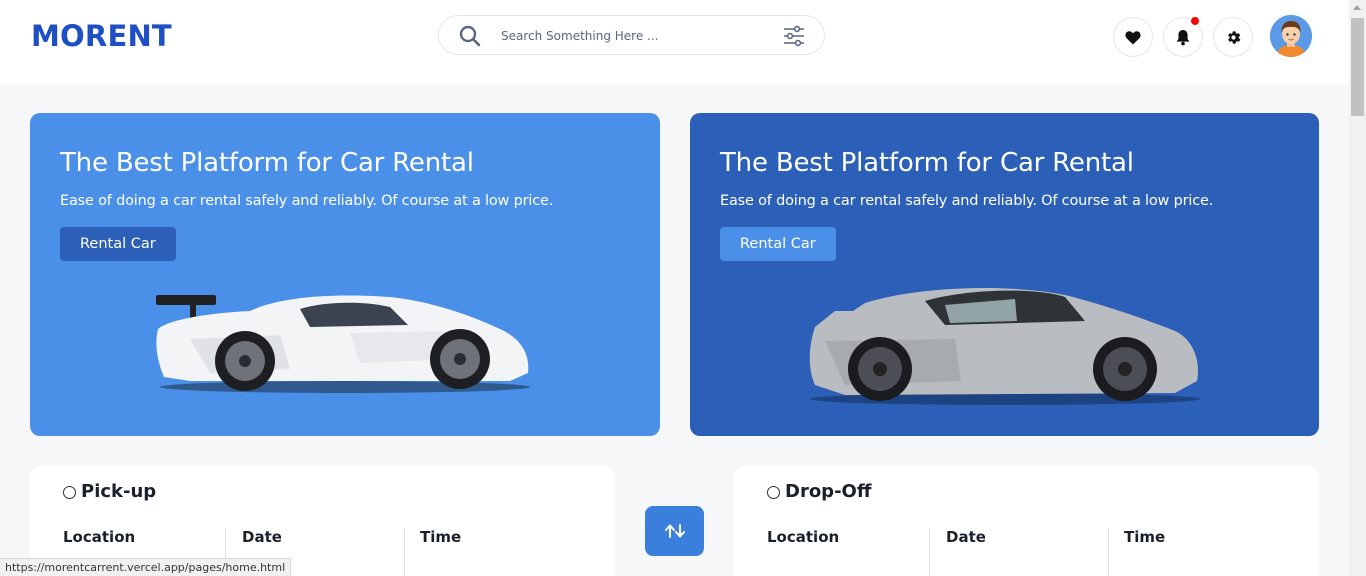 The width and height of the screenshot is (1366, 576). I want to click on gear-icon, so click(1233, 37).